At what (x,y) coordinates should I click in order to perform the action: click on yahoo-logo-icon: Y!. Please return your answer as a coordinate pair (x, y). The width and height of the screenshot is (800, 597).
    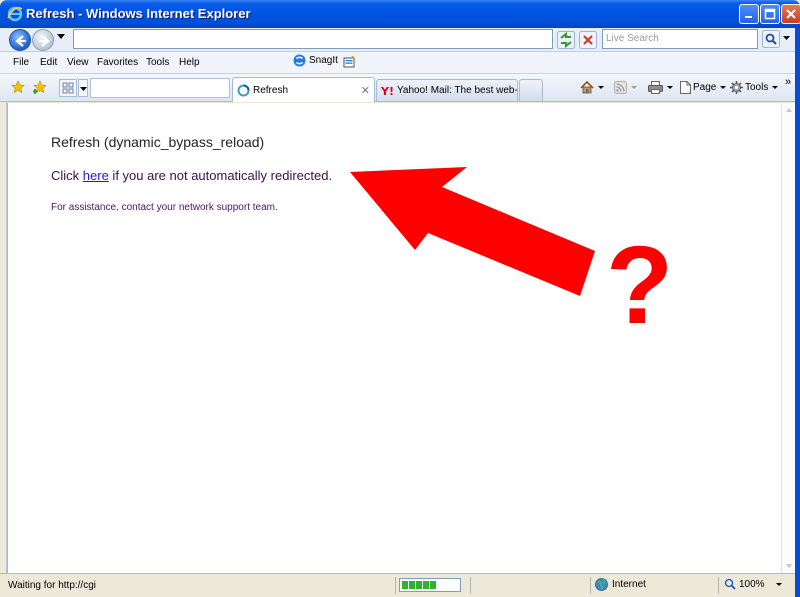
    Looking at the image, I should click on (387, 91).